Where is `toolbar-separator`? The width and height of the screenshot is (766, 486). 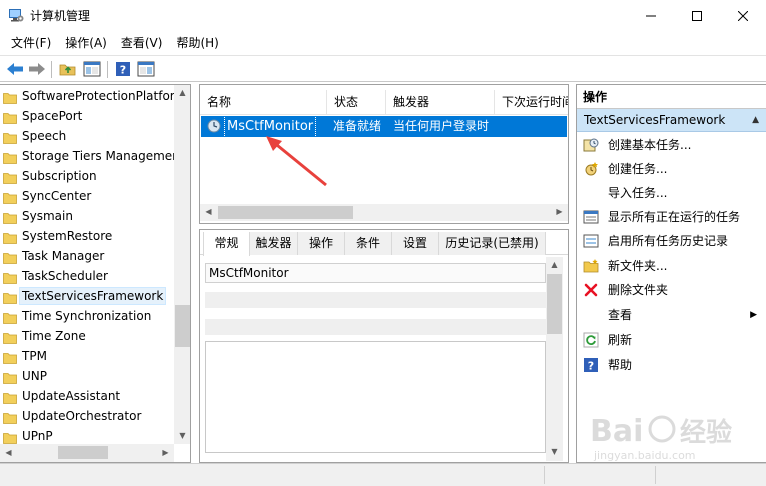
toolbar-separator is located at coordinates (107, 69).